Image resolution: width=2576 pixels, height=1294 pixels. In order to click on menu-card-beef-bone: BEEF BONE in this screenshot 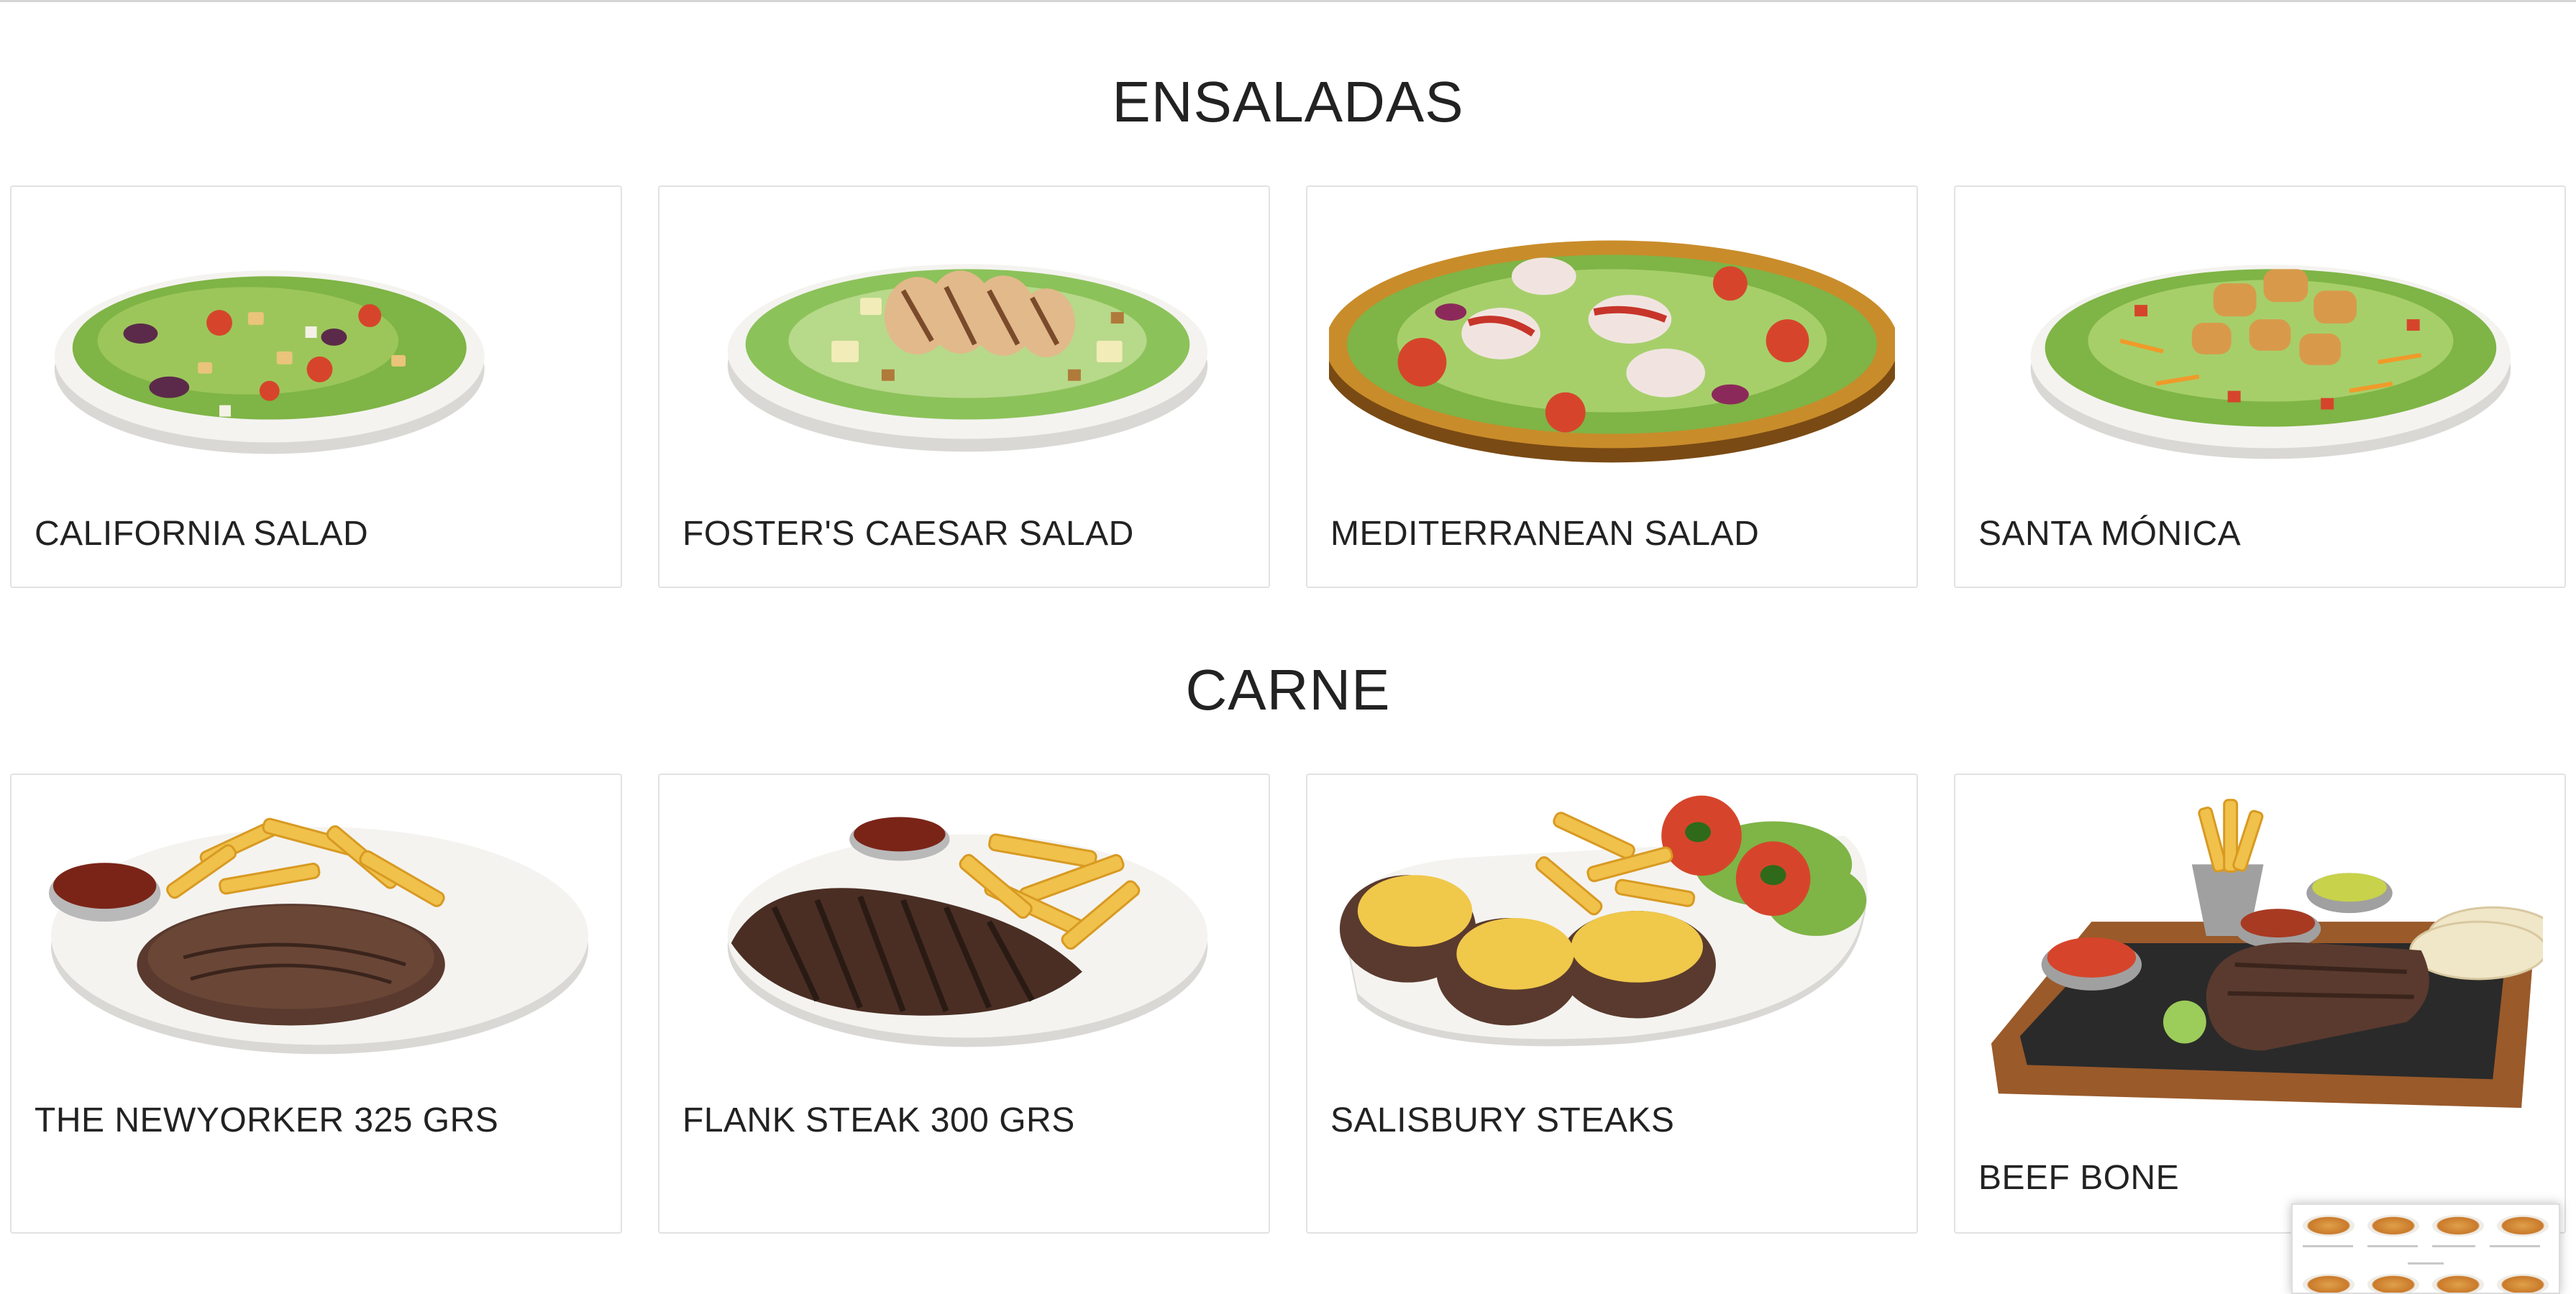, I will do `click(2260, 1004)`.